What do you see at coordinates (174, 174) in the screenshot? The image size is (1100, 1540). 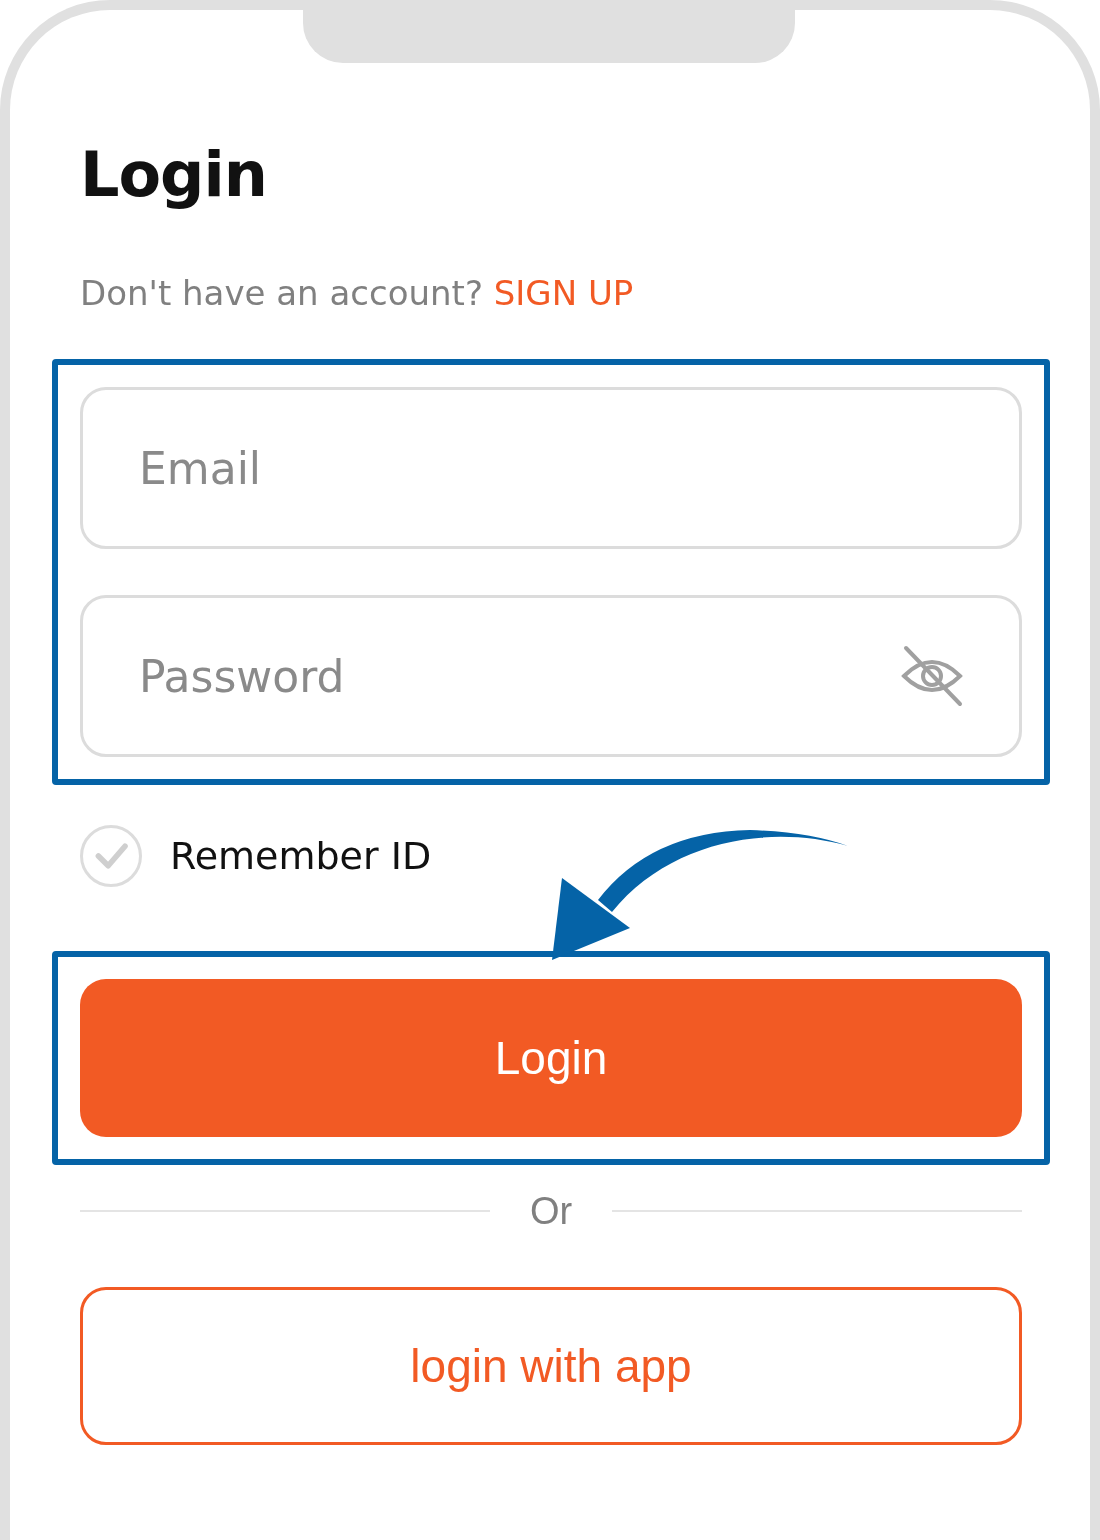 I see `page-title: Login` at bounding box center [174, 174].